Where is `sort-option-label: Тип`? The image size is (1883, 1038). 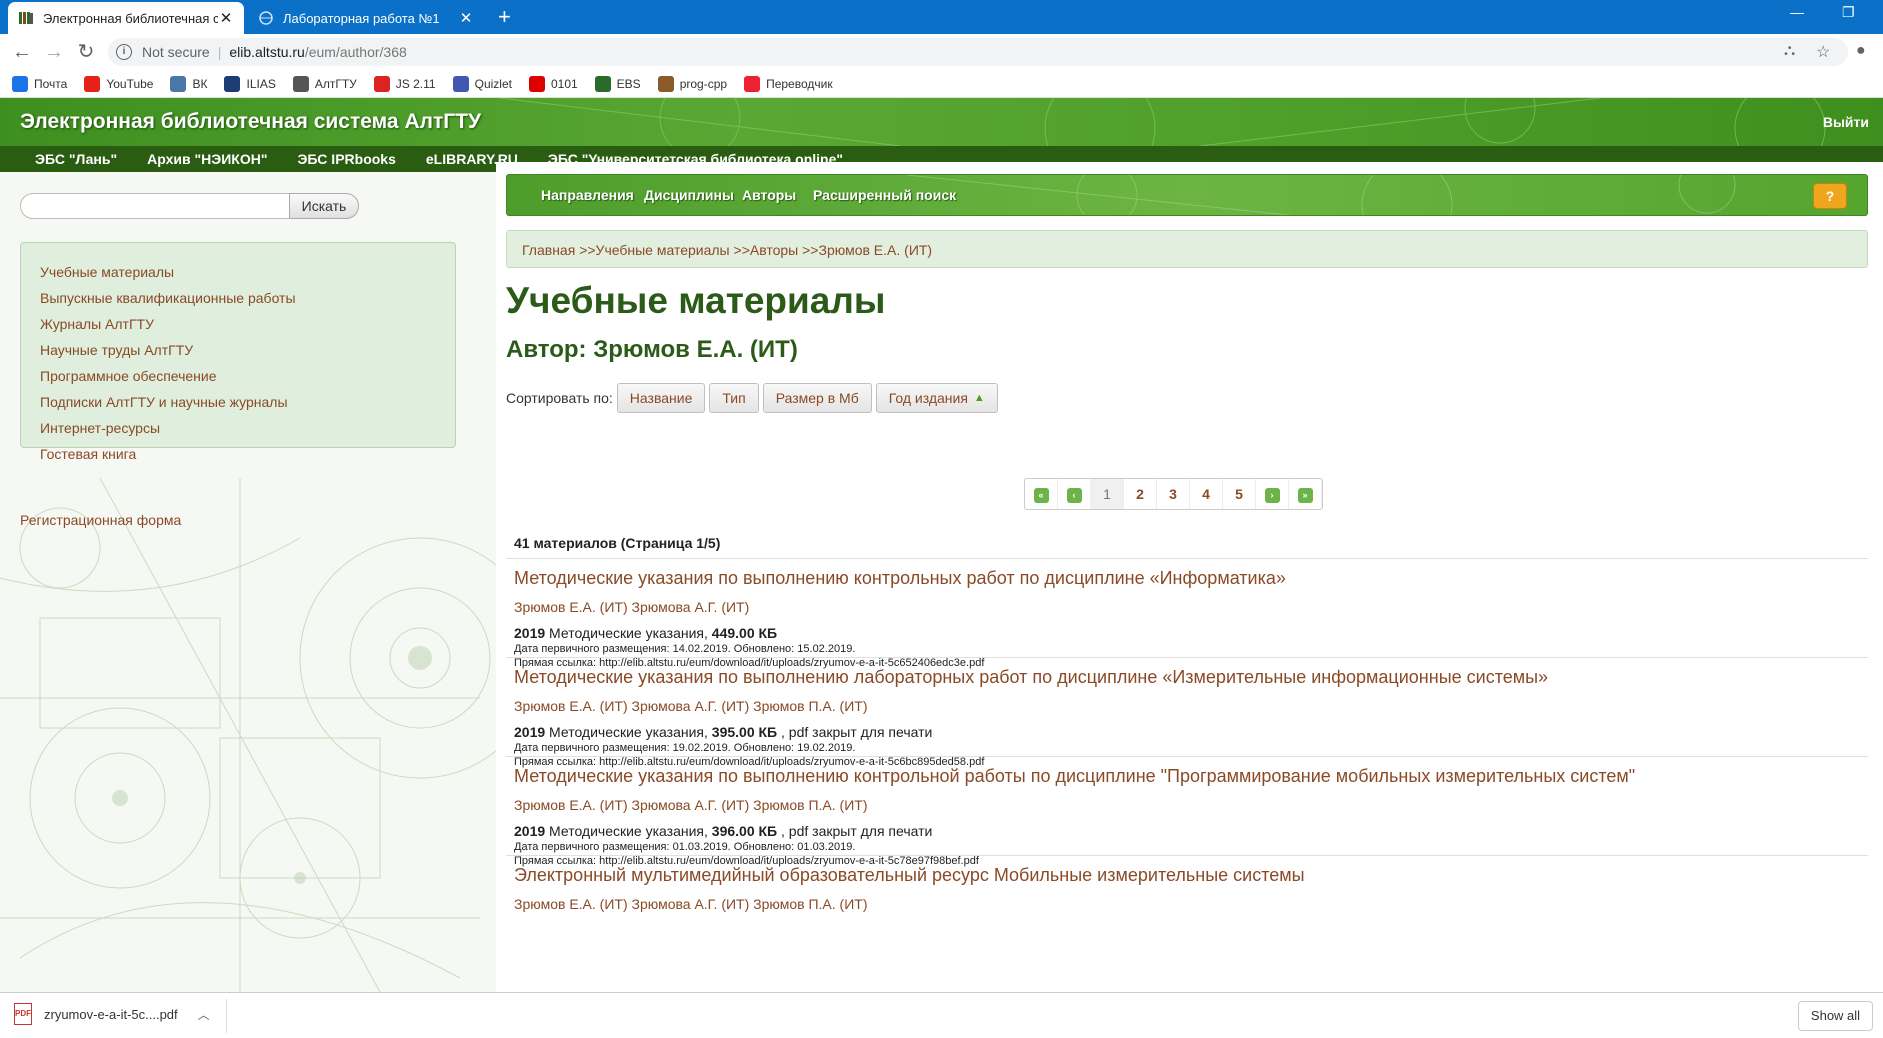
sort-option-label: Тип is located at coordinates (734, 398).